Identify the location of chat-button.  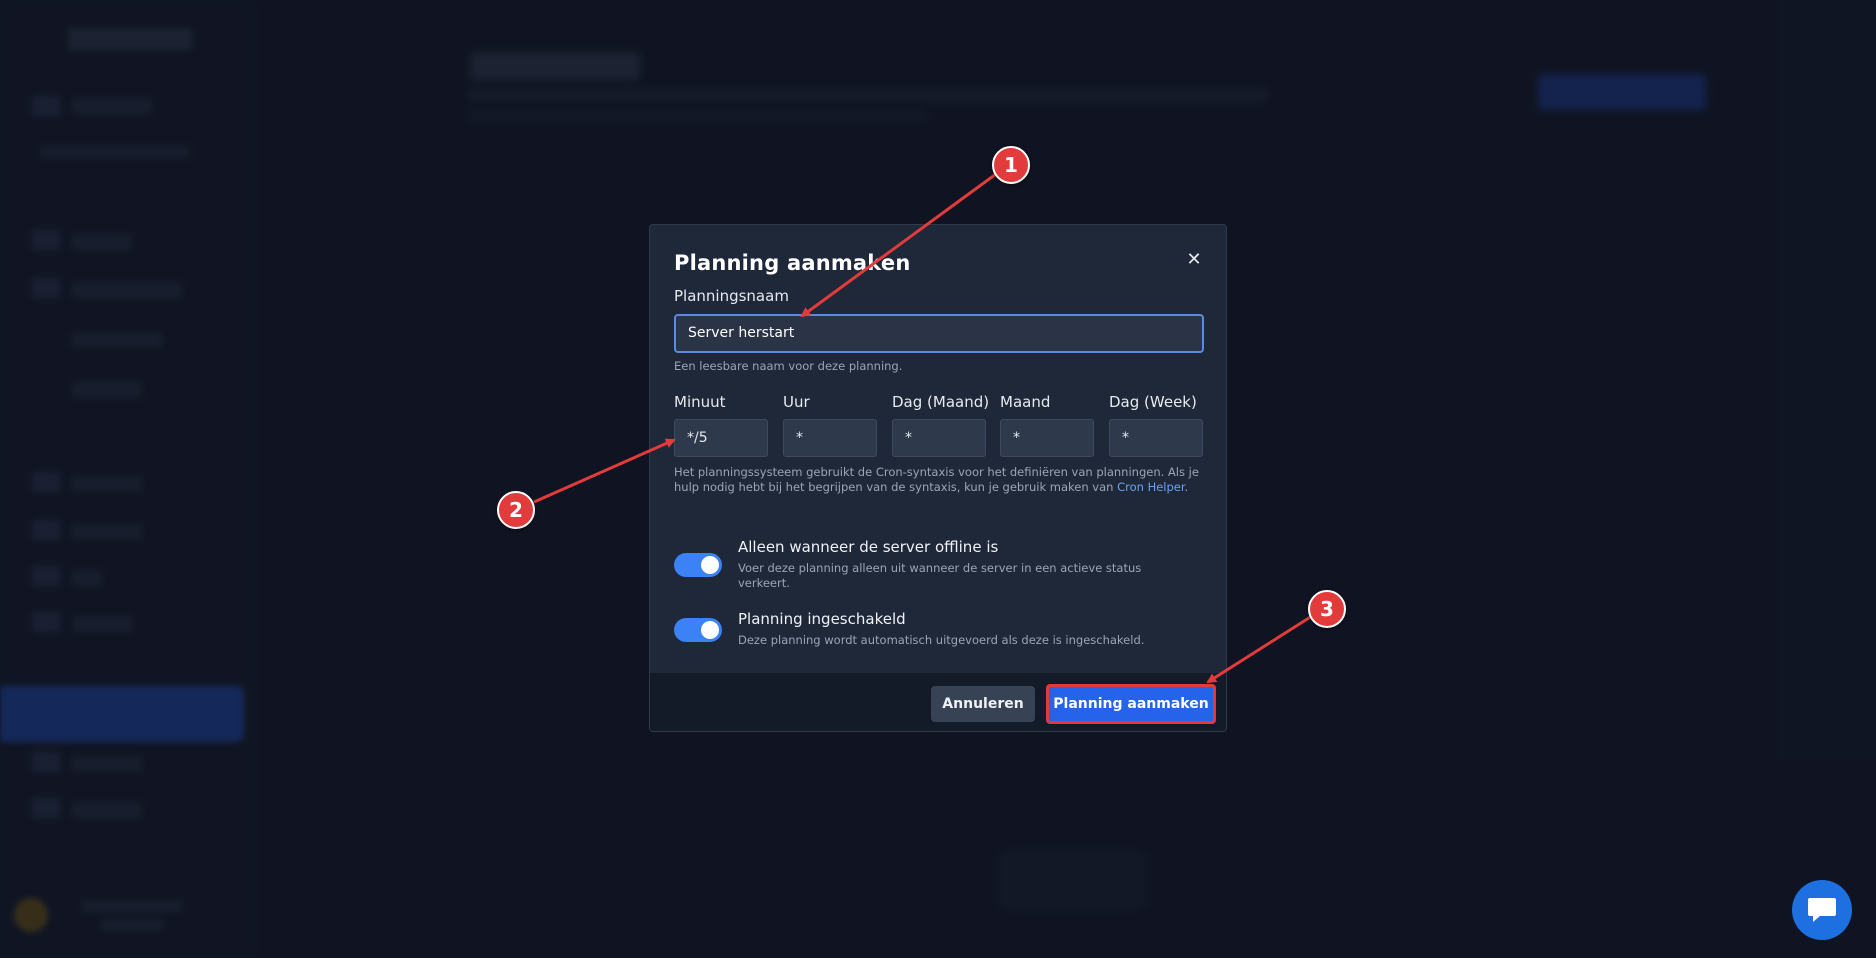
(1822, 910).